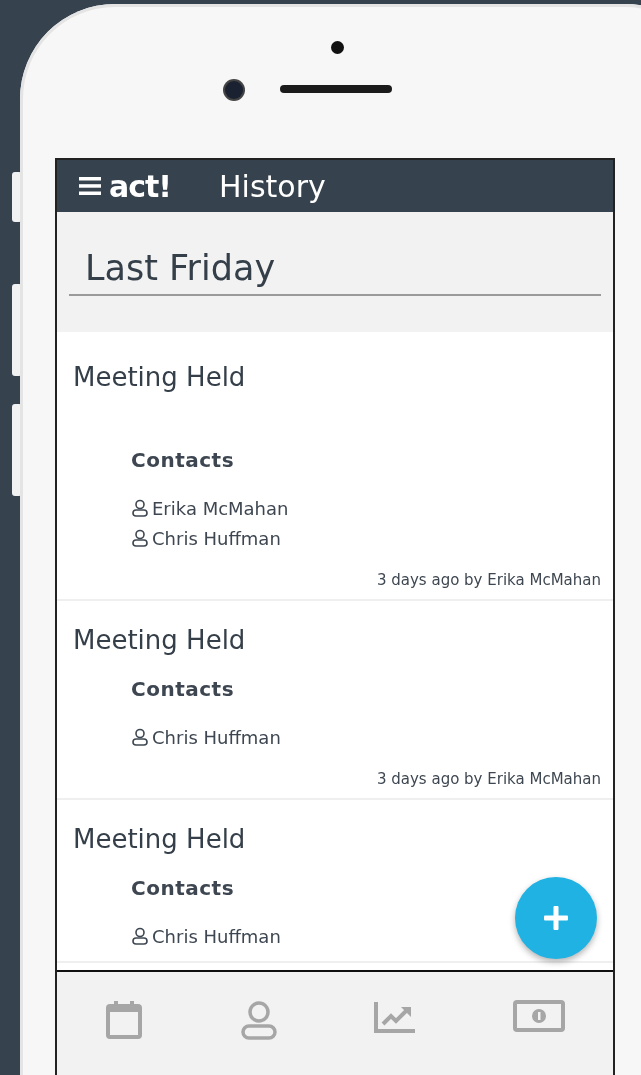 This screenshot has height=1075, width=641. I want to click on contact-link: Erika McMahan, so click(220, 508).